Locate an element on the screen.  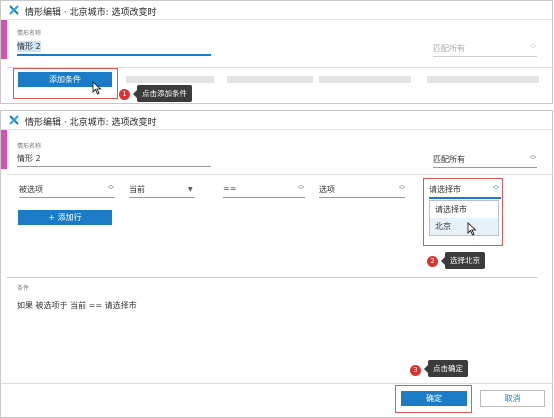
step-badge: 3 is located at coordinates (415, 370).